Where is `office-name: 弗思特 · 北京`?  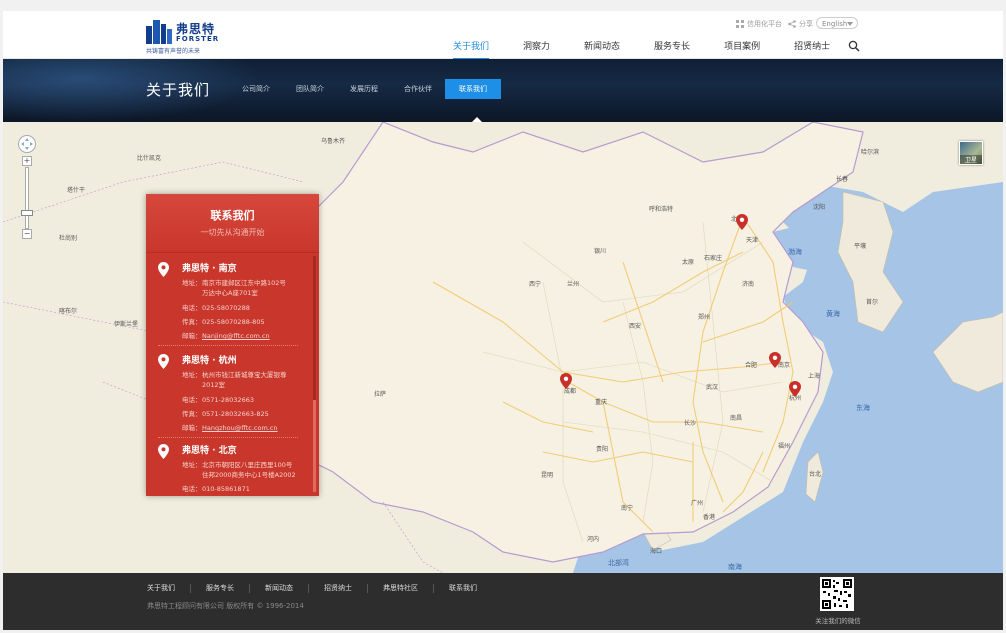
office-name: 弗思特 · 北京 is located at coordinates (209, 451).